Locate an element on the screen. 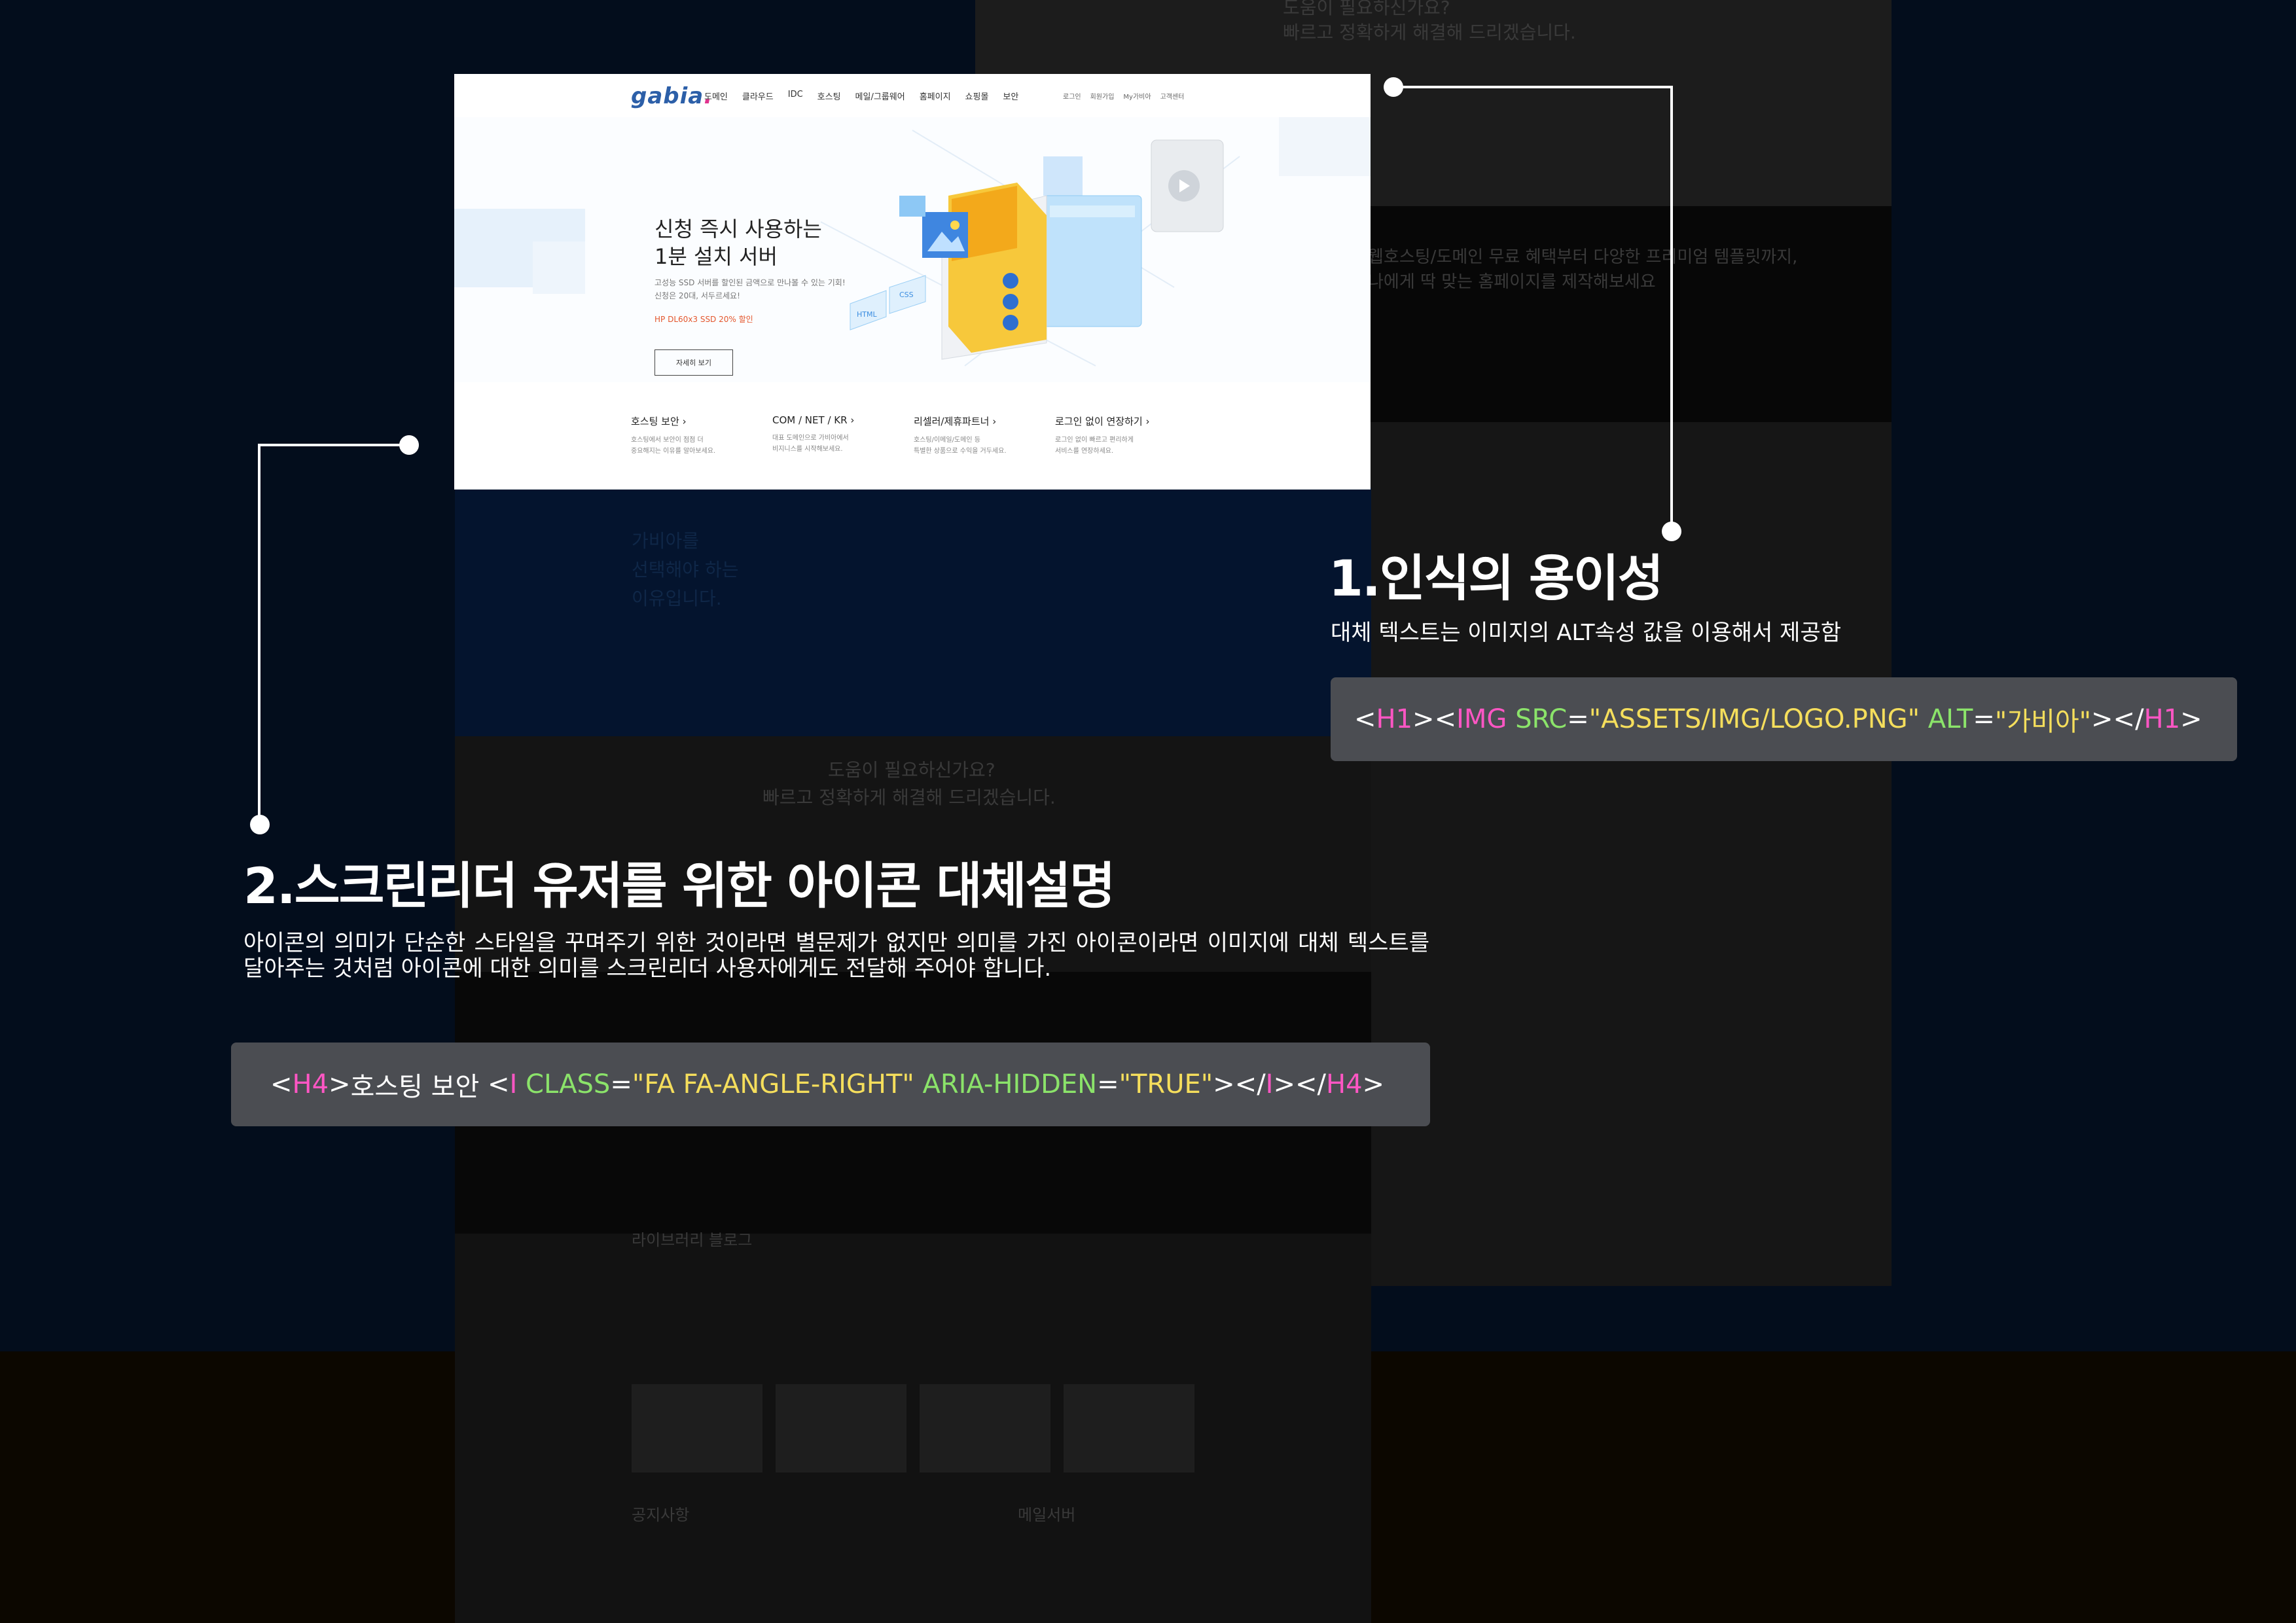 The height and width of the screenshot is (1623, 2296). code-attr: ALT is located at coordinates (1950, 719).